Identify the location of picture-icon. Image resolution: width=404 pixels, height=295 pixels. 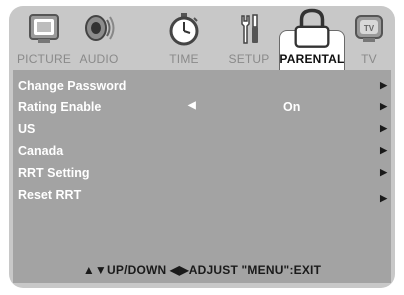
(44, 28).